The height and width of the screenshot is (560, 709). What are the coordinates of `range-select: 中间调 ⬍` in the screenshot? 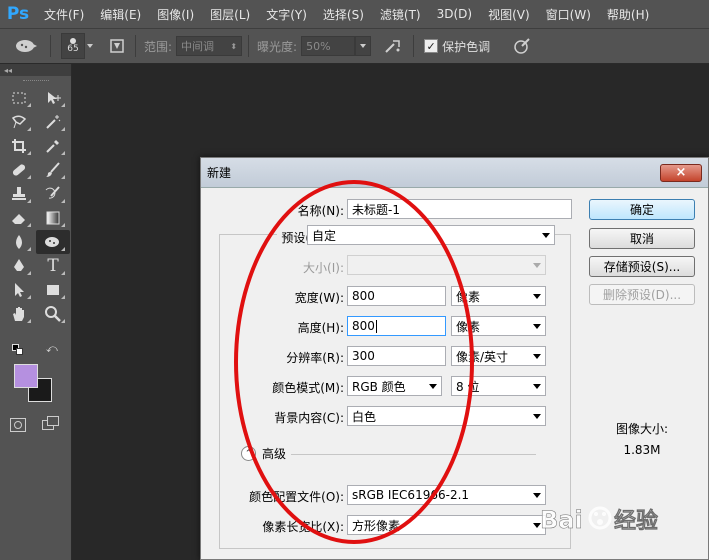 It's located at (209, 46).